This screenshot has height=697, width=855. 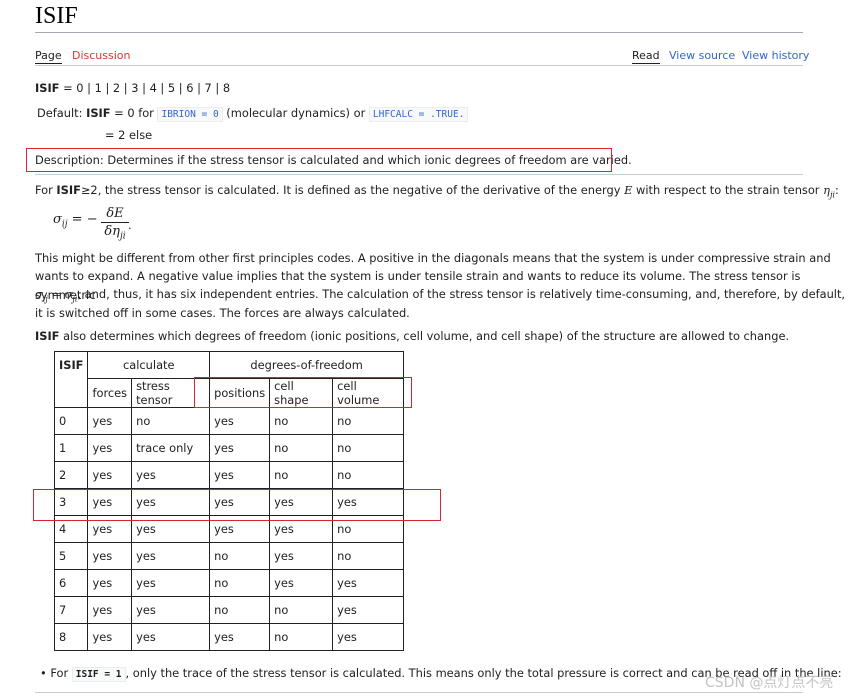 What do you see at coordinates (837, 190) in the screenshot?
I see `intro-end: :` at bounding box center [837, 190].